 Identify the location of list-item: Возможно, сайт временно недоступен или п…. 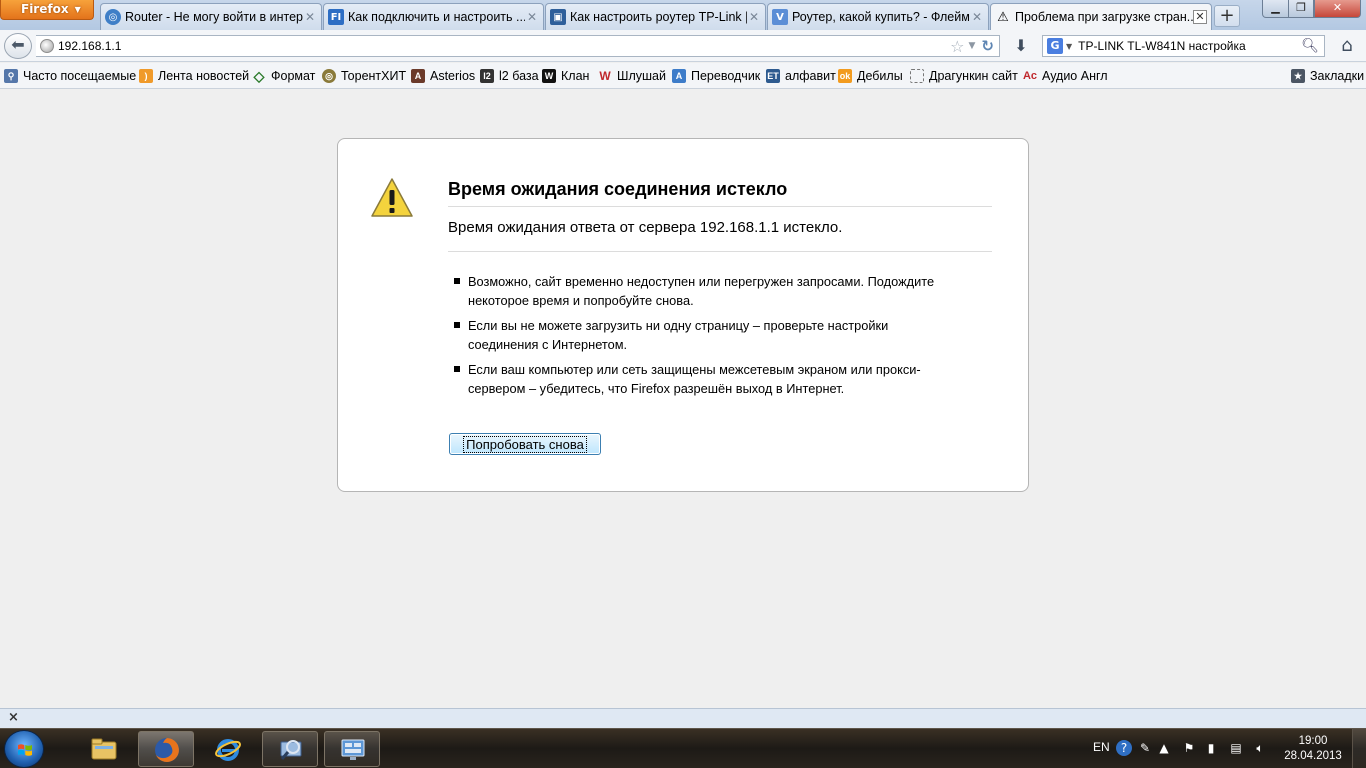
(704, 291).